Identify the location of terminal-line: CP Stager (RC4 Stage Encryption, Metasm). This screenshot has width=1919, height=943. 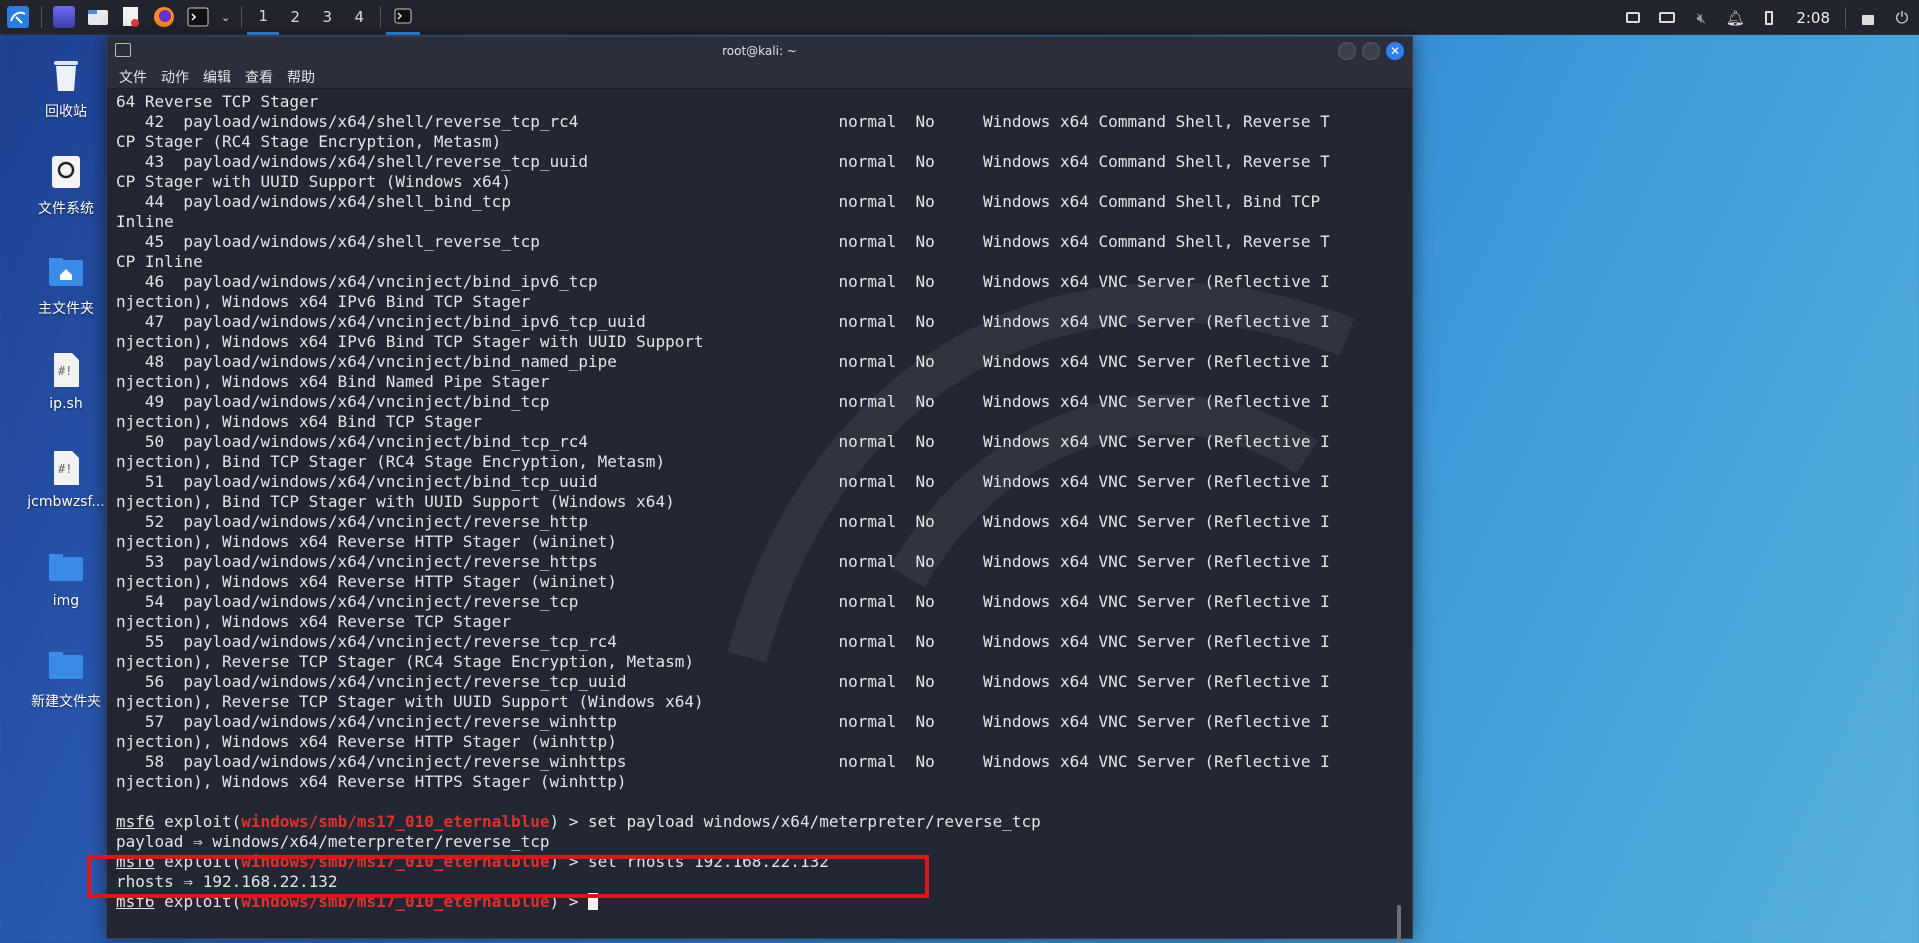
(309, 141).